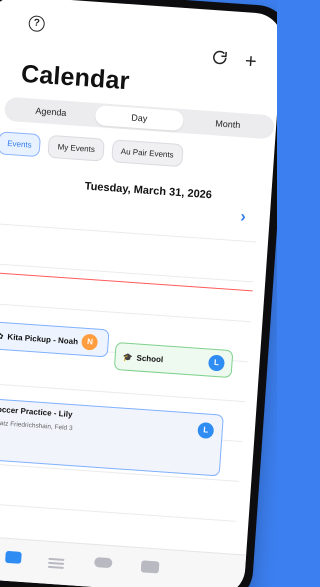 This screenshot has width=320, height=587. I want to click on top-actions: +, so click(233, 61).